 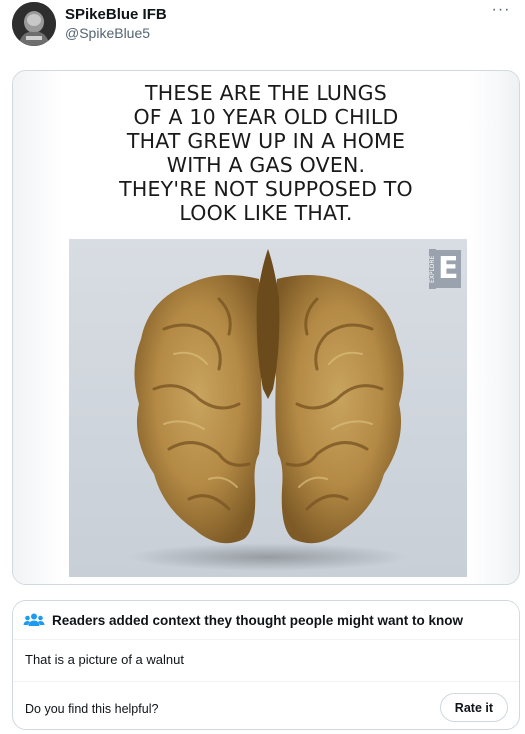 I want to click on more-options-button: ···, so click(x=501, y=10).